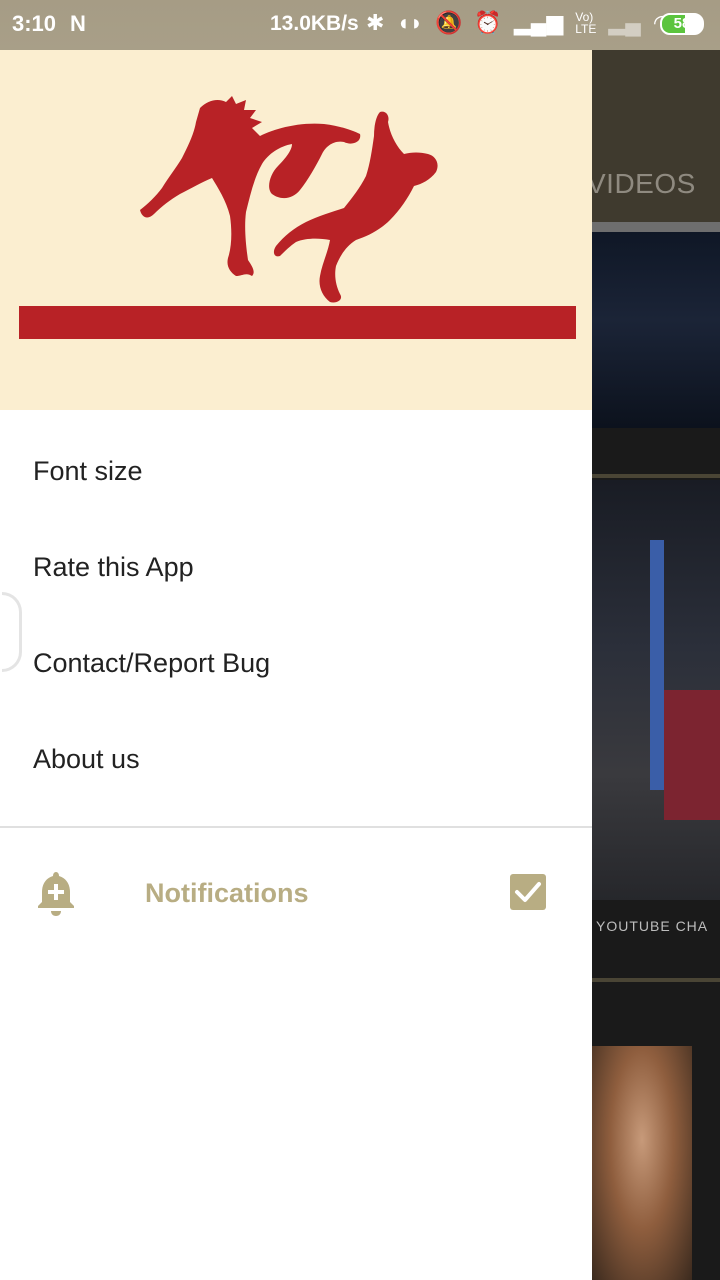 The width and height of the screenshot is (720, 1280). I want to click on signal2-icon: ▂▄, so click(624, 22).